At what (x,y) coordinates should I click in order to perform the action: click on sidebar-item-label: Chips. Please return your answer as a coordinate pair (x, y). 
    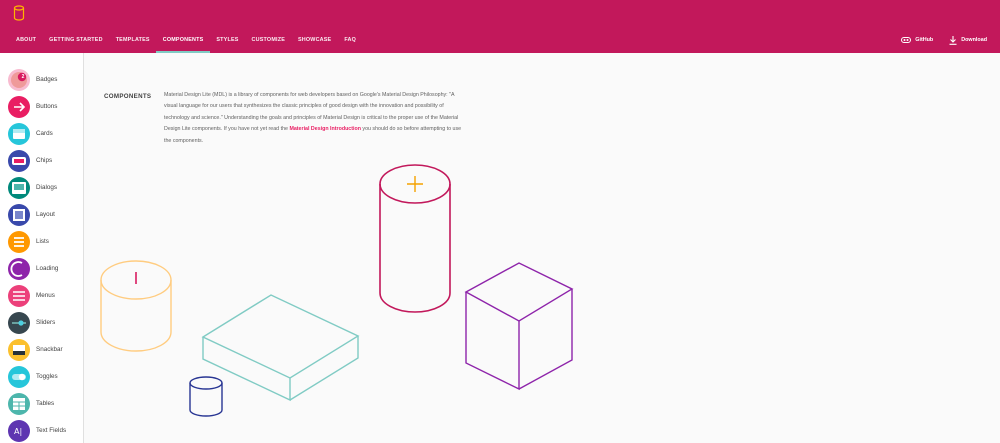
    Looking at the image, I should click on (44, 160).